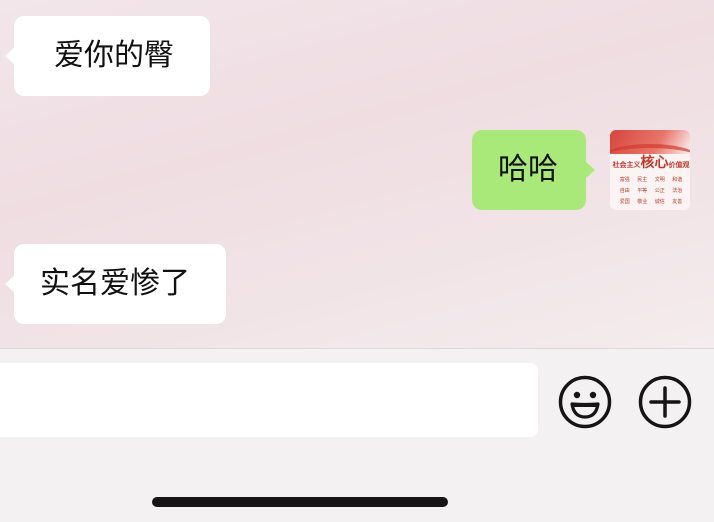 The height and width of the screenshot is (522, 714). Describe the element at coordinates (300, 502) in the screenshot. I see `home-indicator` at that location.